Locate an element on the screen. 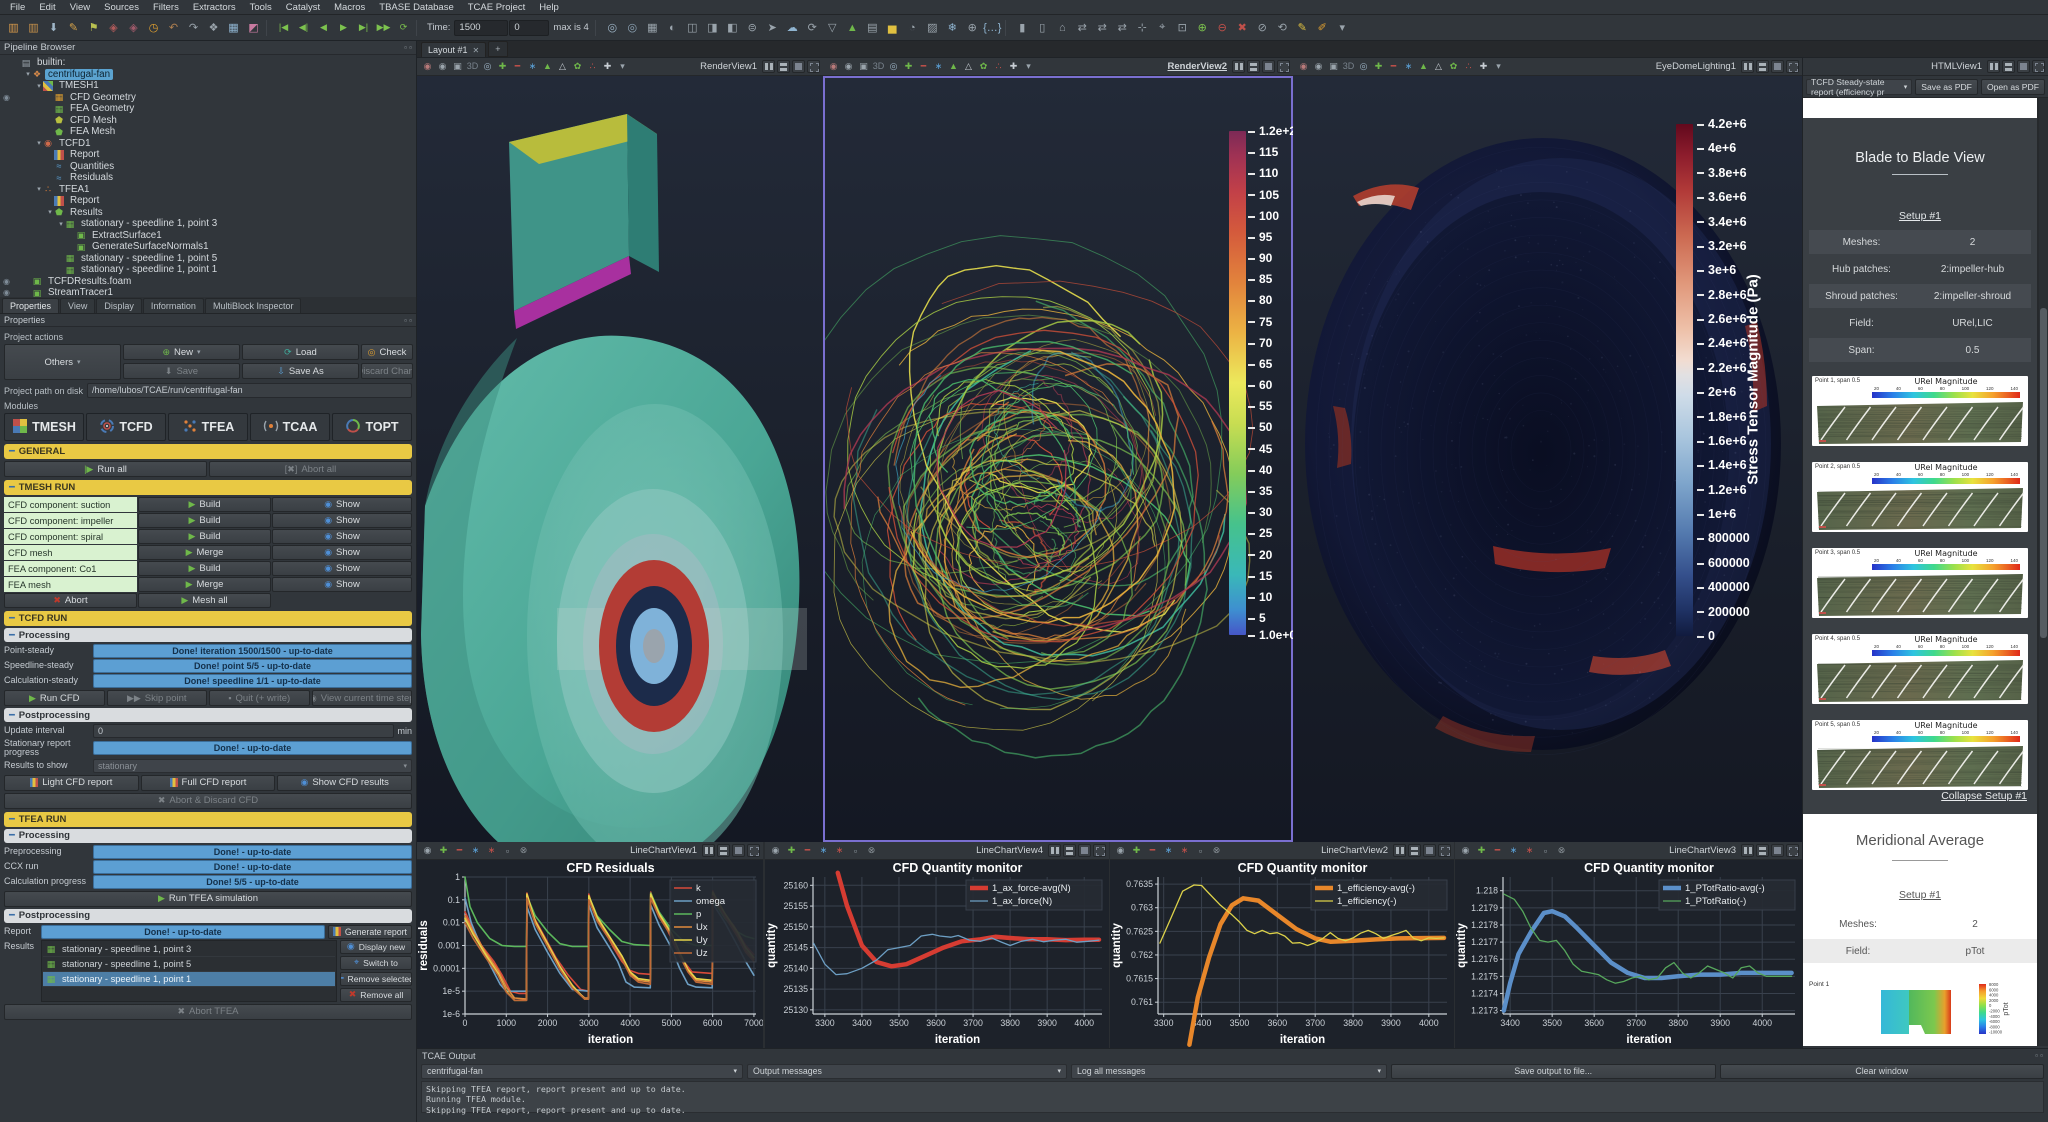 Image resolution: width=2048 pixels, height=1122 pixels. pipeline-item-centrifugal-fan: ▾ ❖ centrifugal-fan is located at coordinates (208, 74).